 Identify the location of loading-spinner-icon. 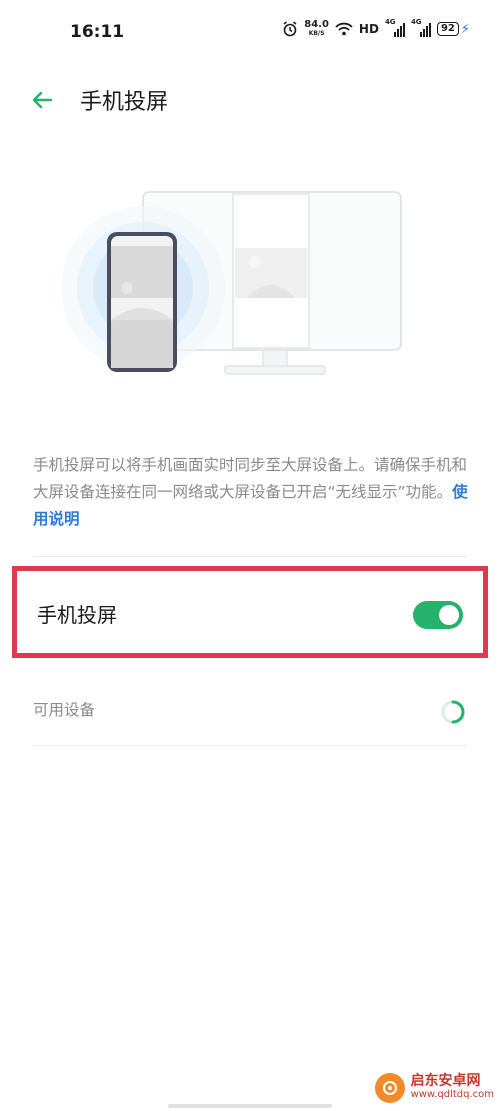
(453, 712).